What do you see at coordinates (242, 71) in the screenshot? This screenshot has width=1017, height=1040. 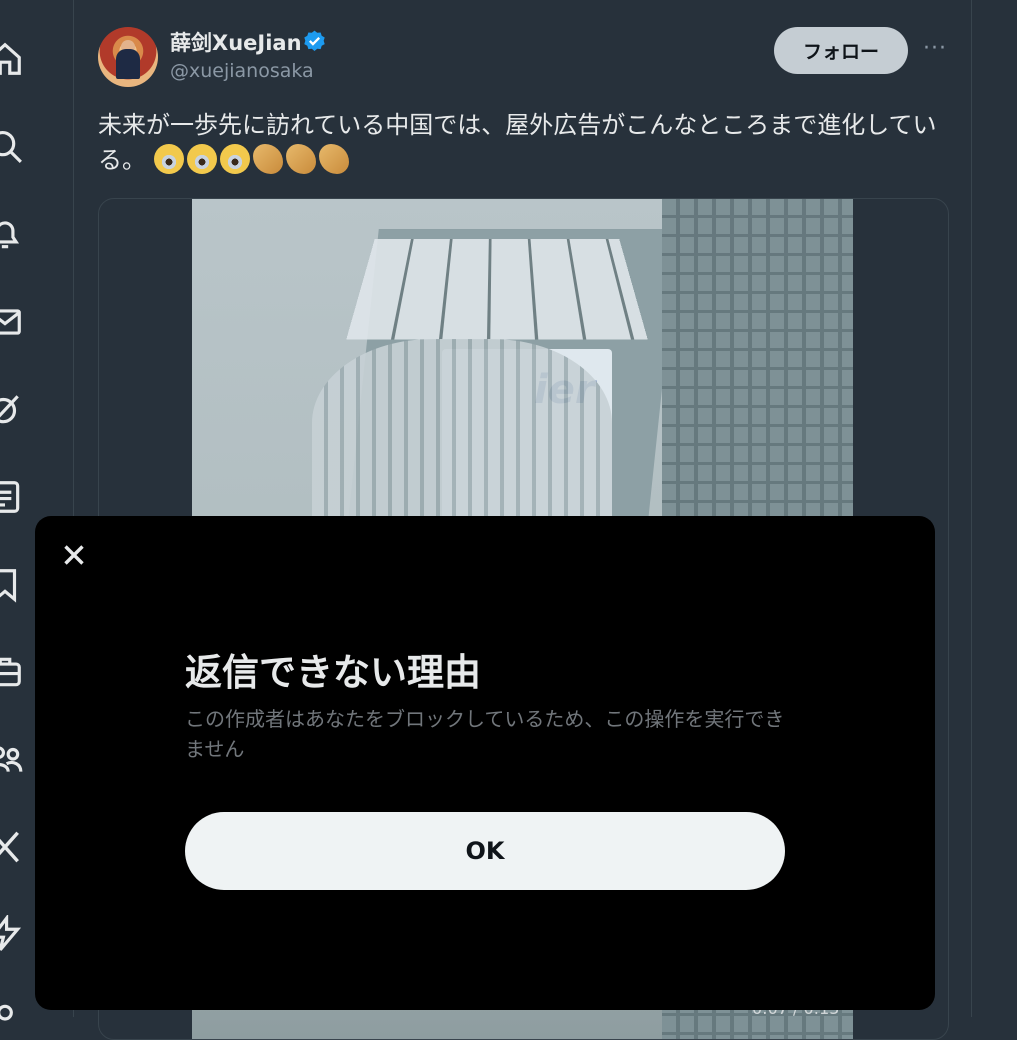 I see `user-handle: @xuejianosaka` at bounding box center [242, 71].